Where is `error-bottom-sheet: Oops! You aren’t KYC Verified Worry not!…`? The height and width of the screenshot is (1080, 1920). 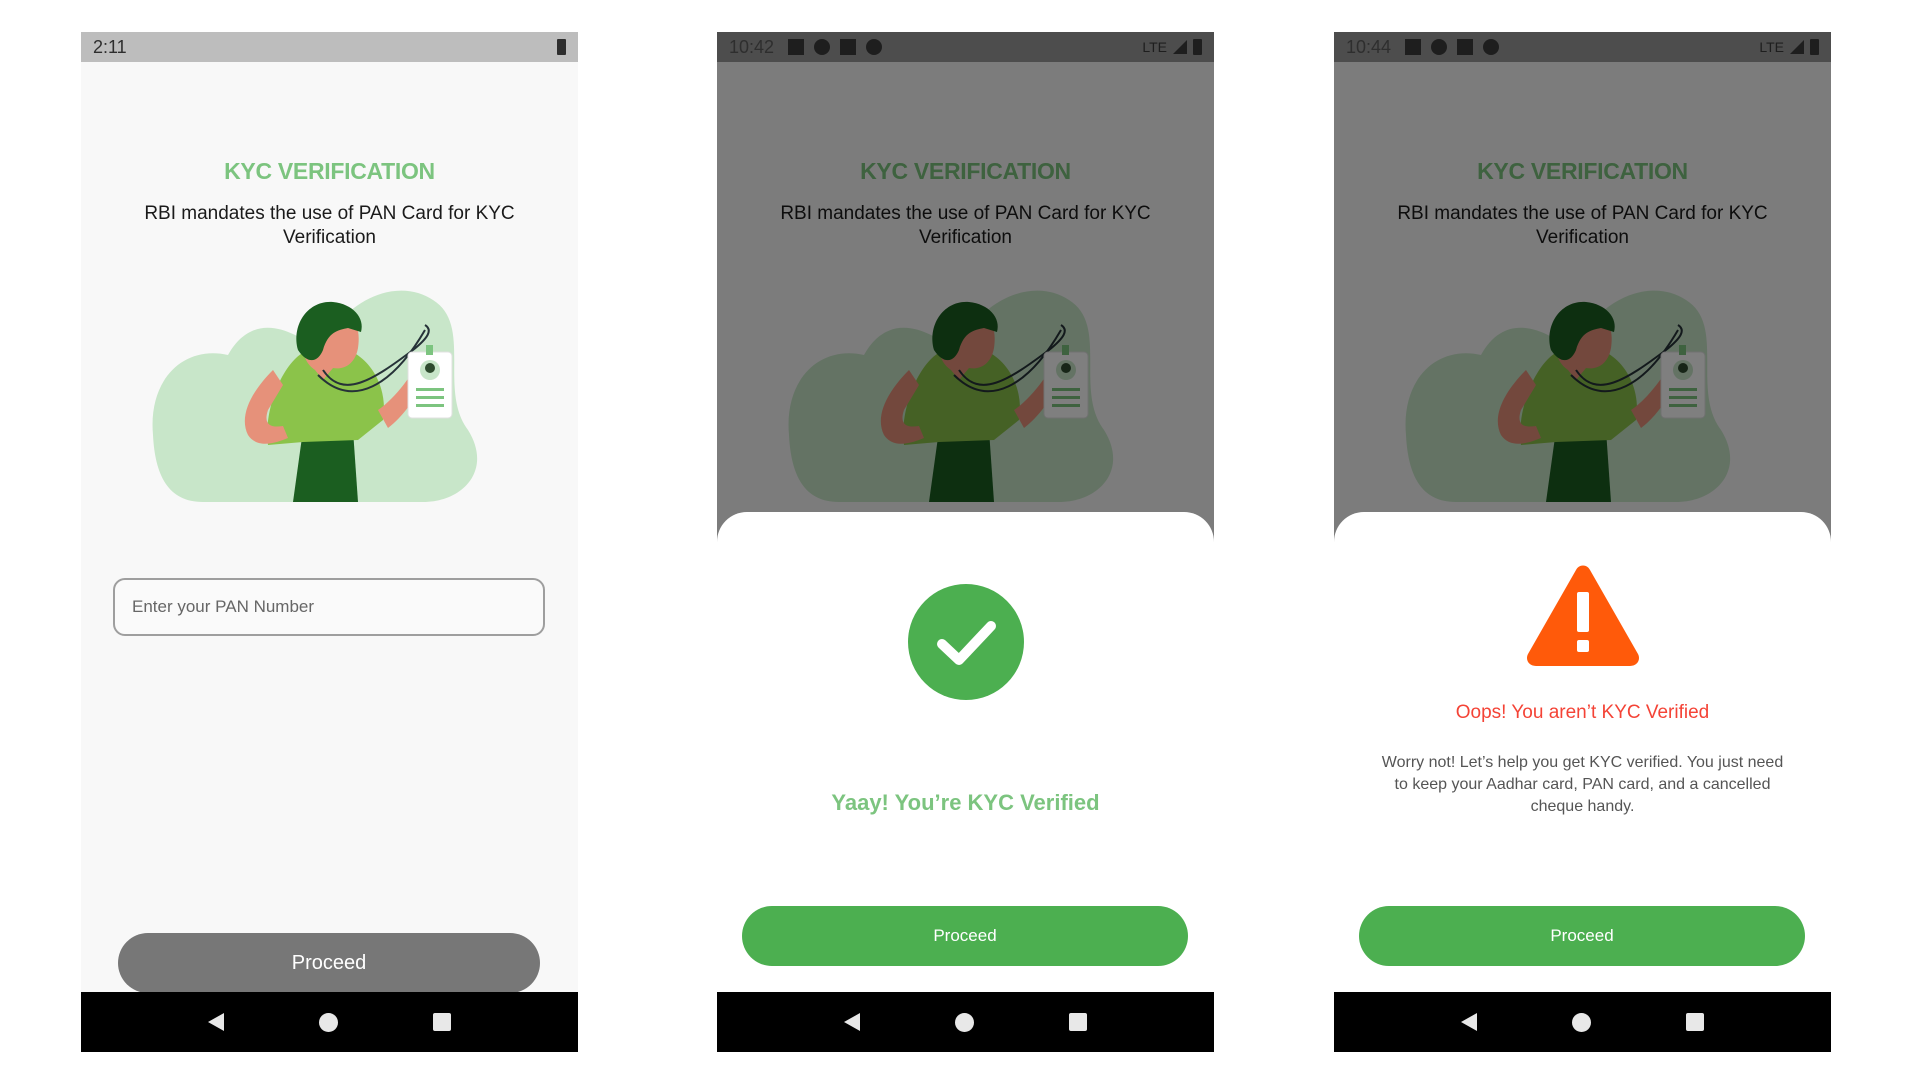 error-bottom-sheet: Oops! You aren’t KYC Verified Worry not!… is located at coordinates (1582, 752).